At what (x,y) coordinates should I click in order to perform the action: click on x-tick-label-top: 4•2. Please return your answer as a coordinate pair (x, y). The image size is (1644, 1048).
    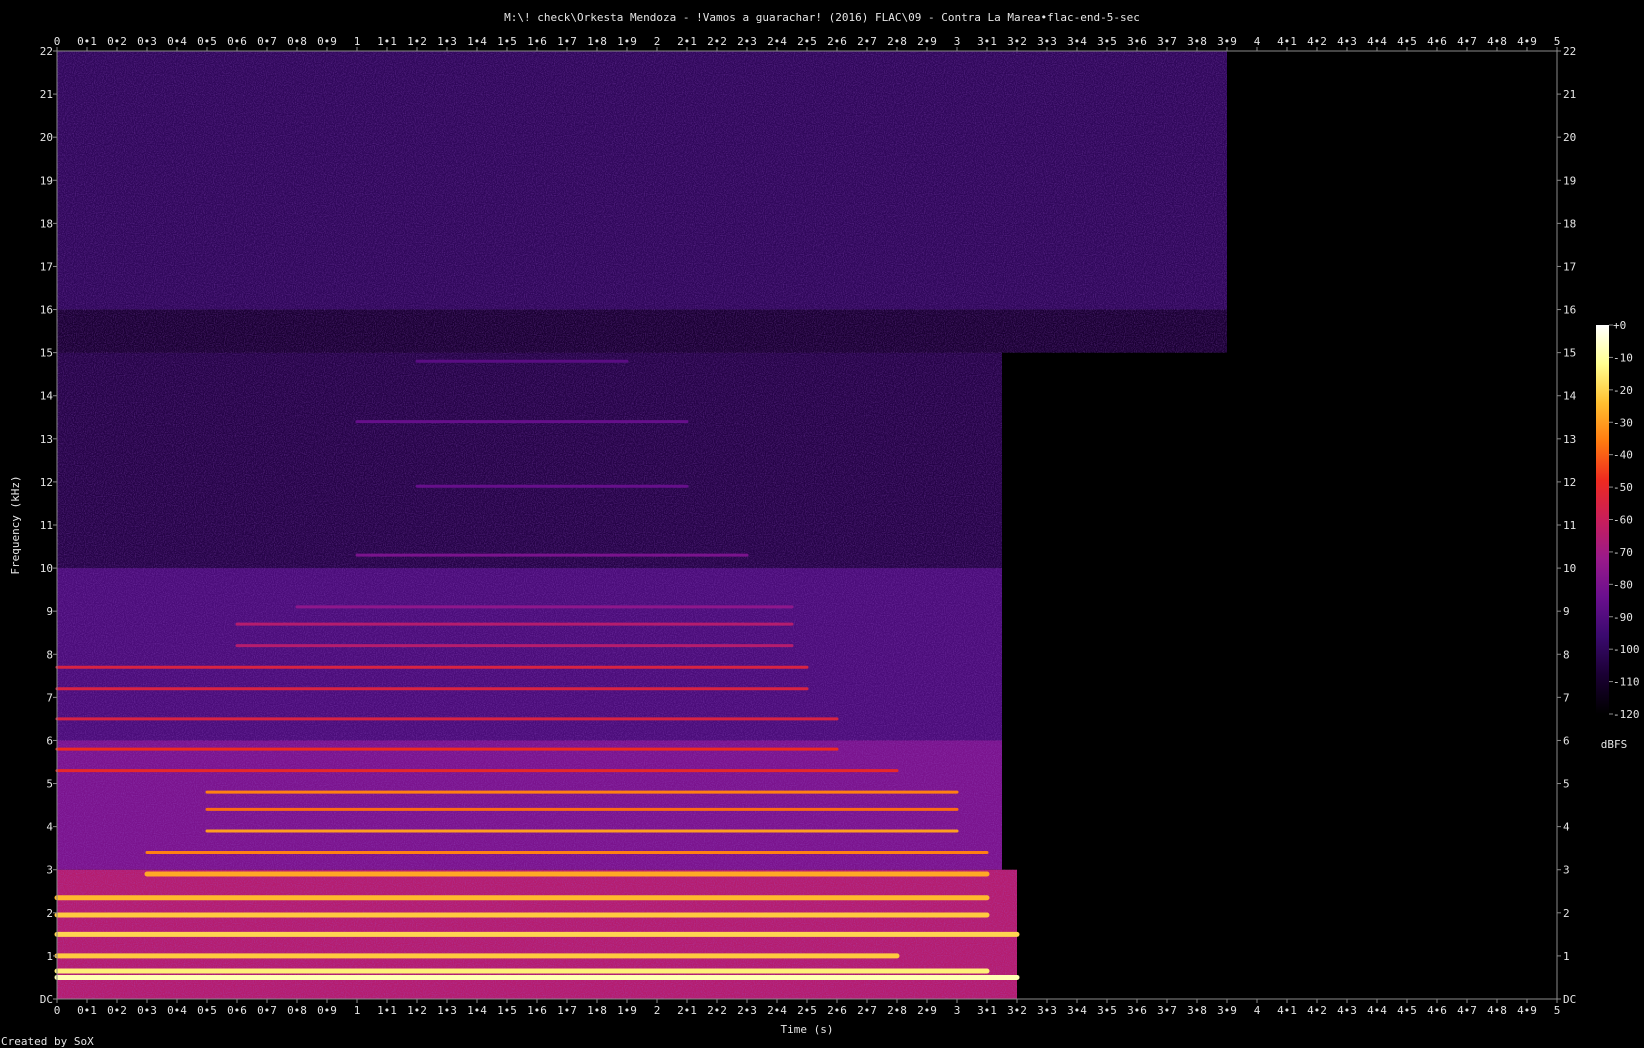
    Looking at the image, I should click on (1317, 41).